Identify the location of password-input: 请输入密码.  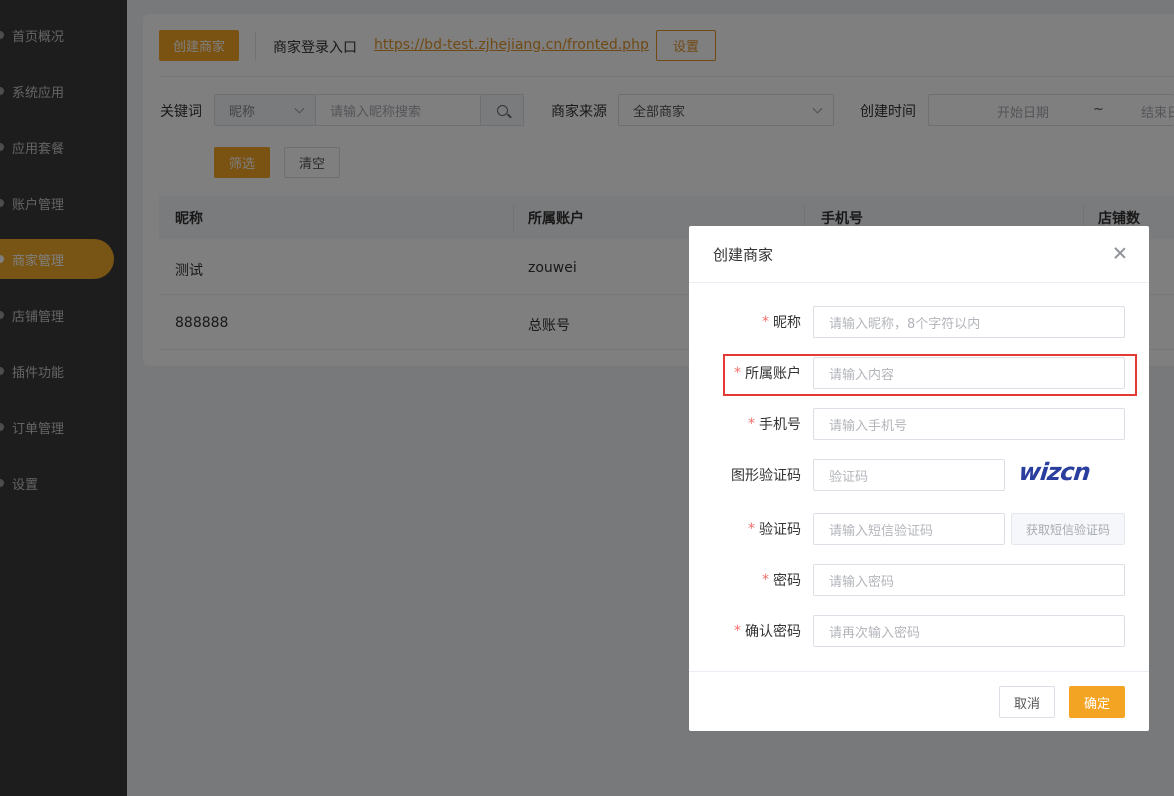
(969, 580).